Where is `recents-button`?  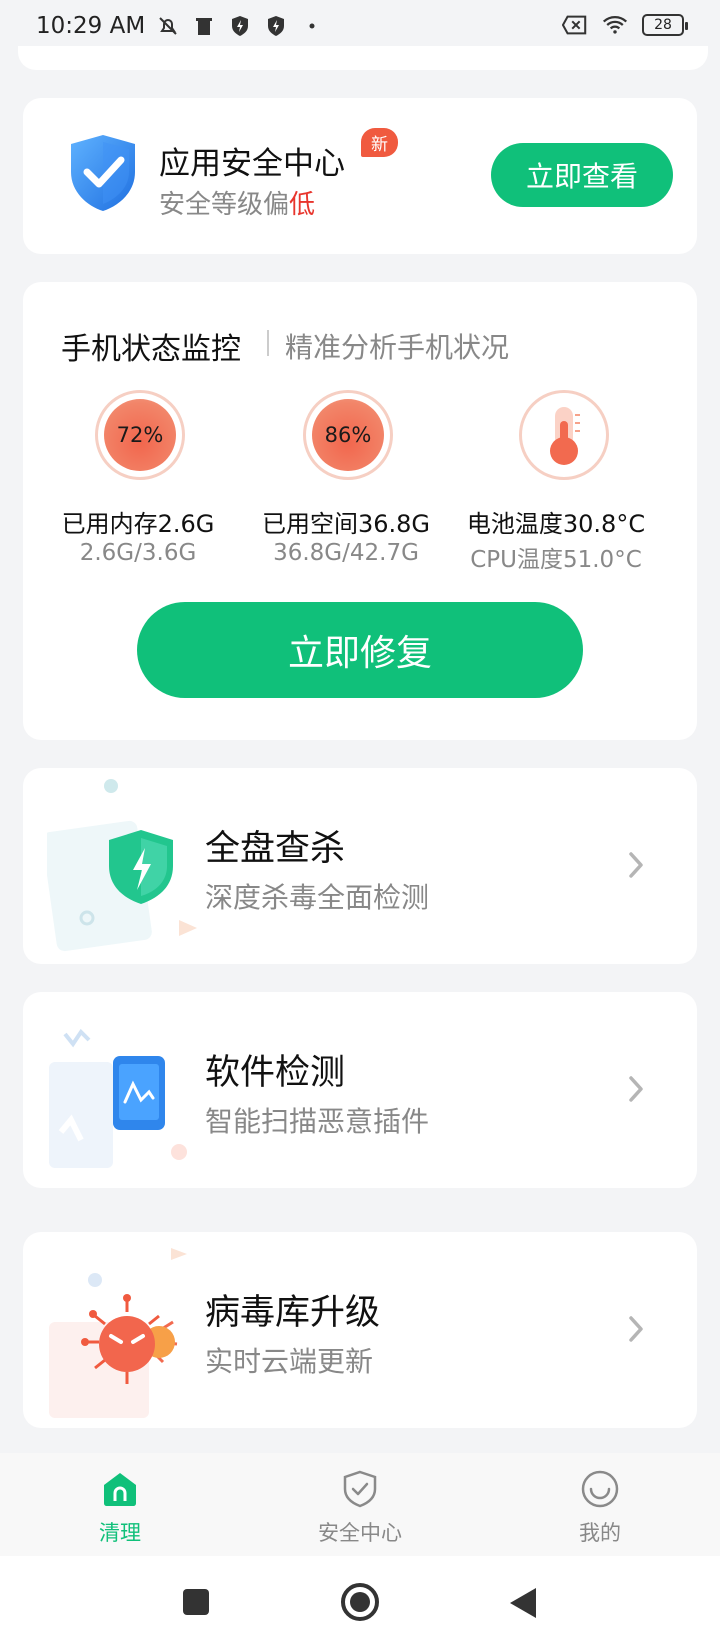
recents-button is located at coordinates (196, 1604).